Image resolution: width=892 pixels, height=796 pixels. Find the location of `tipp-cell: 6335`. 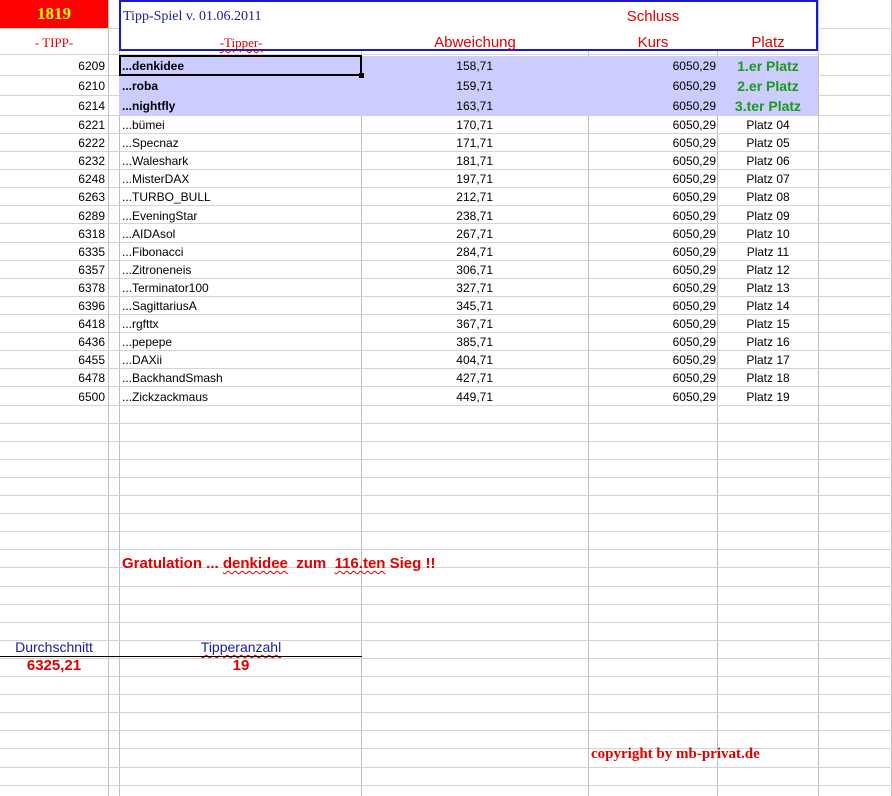

tipp-cell: 6335 is located at coordinates (52, 252).